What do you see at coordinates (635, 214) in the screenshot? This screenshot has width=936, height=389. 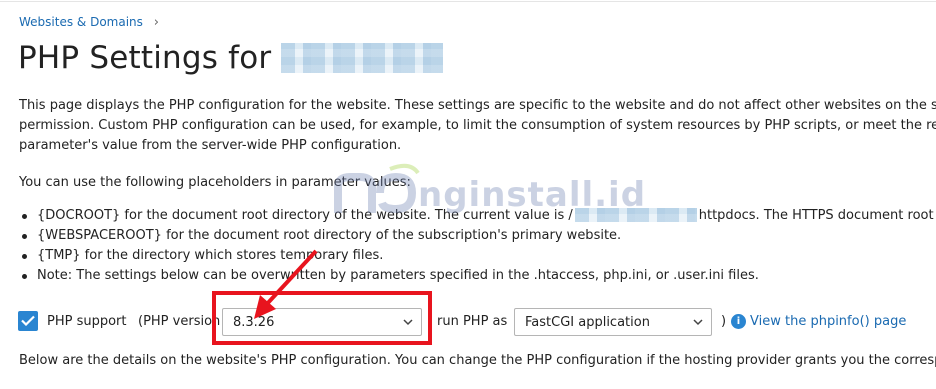 I see `redacted-path` at bounding box center [635, 214].